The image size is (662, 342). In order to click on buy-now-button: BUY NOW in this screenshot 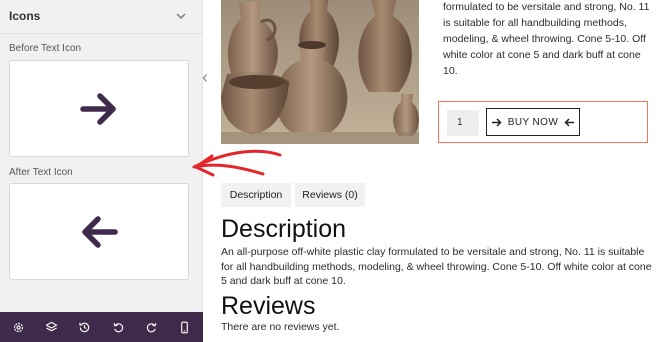, I will do `click(533, 122)`.